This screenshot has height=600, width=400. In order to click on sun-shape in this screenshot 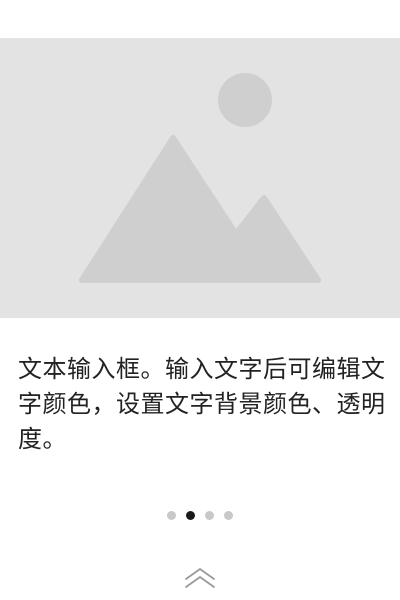, I will do `click(245, 100)`.